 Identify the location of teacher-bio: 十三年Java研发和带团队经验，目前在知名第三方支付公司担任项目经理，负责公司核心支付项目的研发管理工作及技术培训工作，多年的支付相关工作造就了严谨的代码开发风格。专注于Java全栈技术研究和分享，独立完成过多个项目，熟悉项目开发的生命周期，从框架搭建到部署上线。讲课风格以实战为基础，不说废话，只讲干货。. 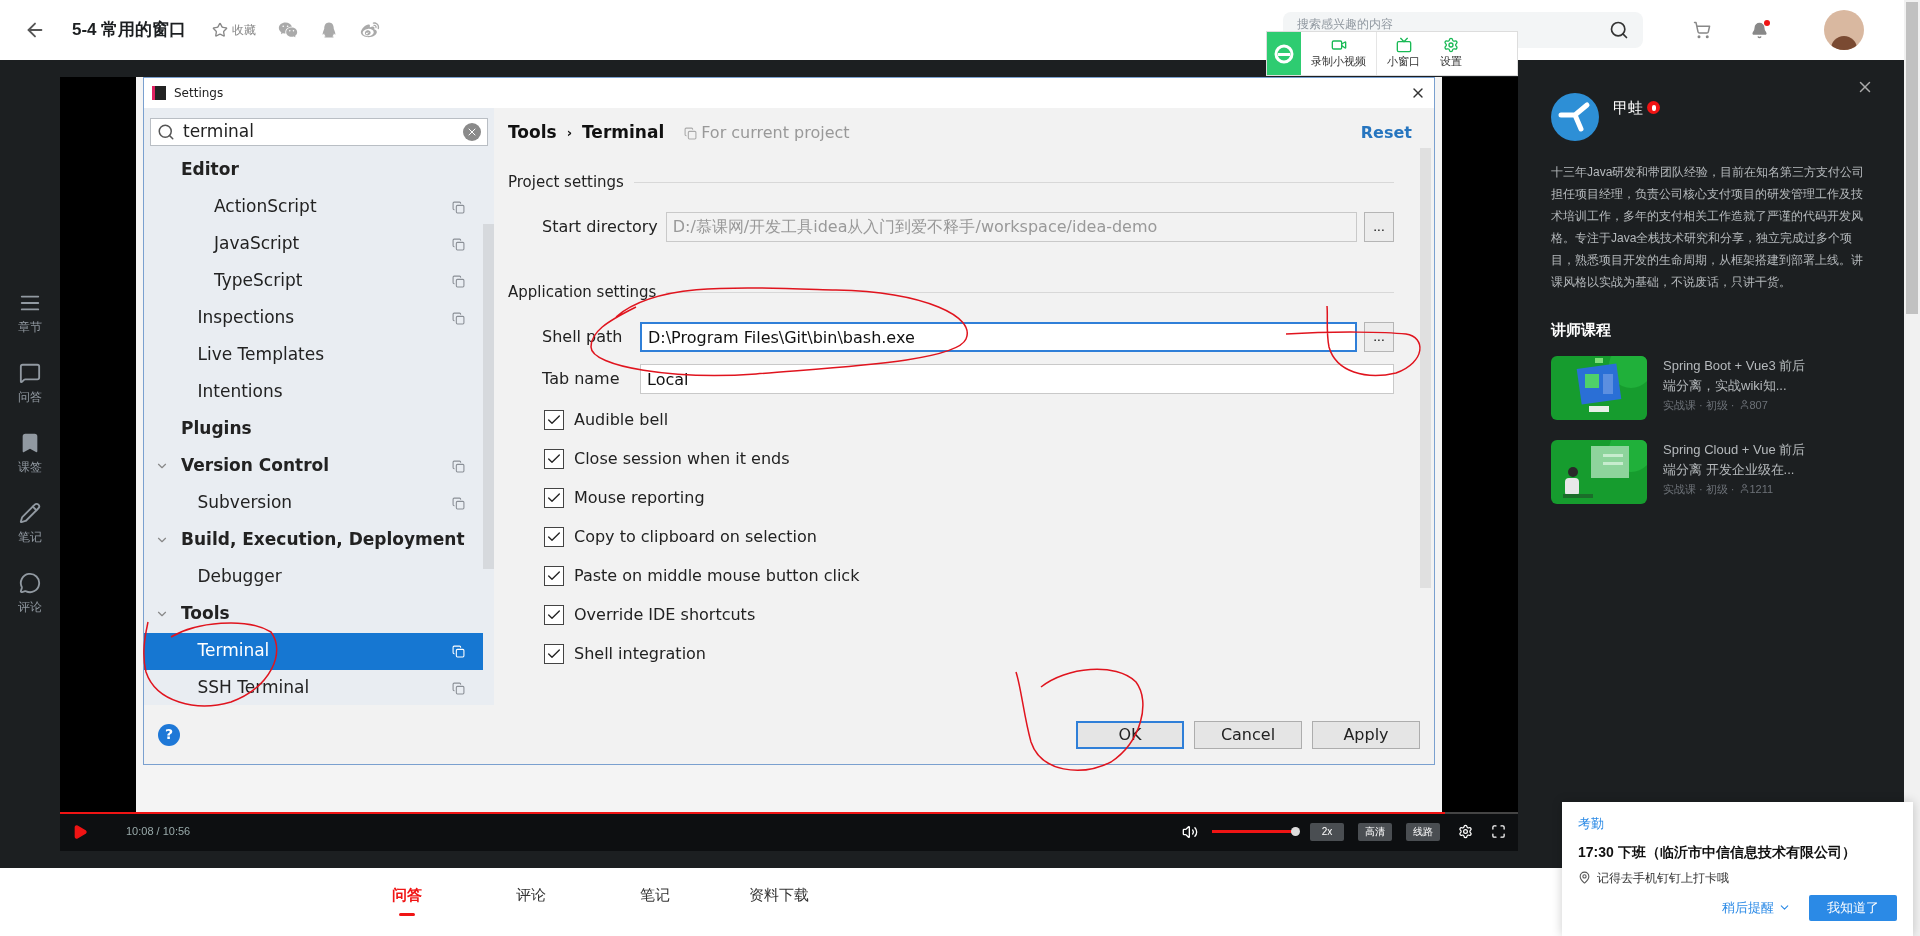
(1708, 227).